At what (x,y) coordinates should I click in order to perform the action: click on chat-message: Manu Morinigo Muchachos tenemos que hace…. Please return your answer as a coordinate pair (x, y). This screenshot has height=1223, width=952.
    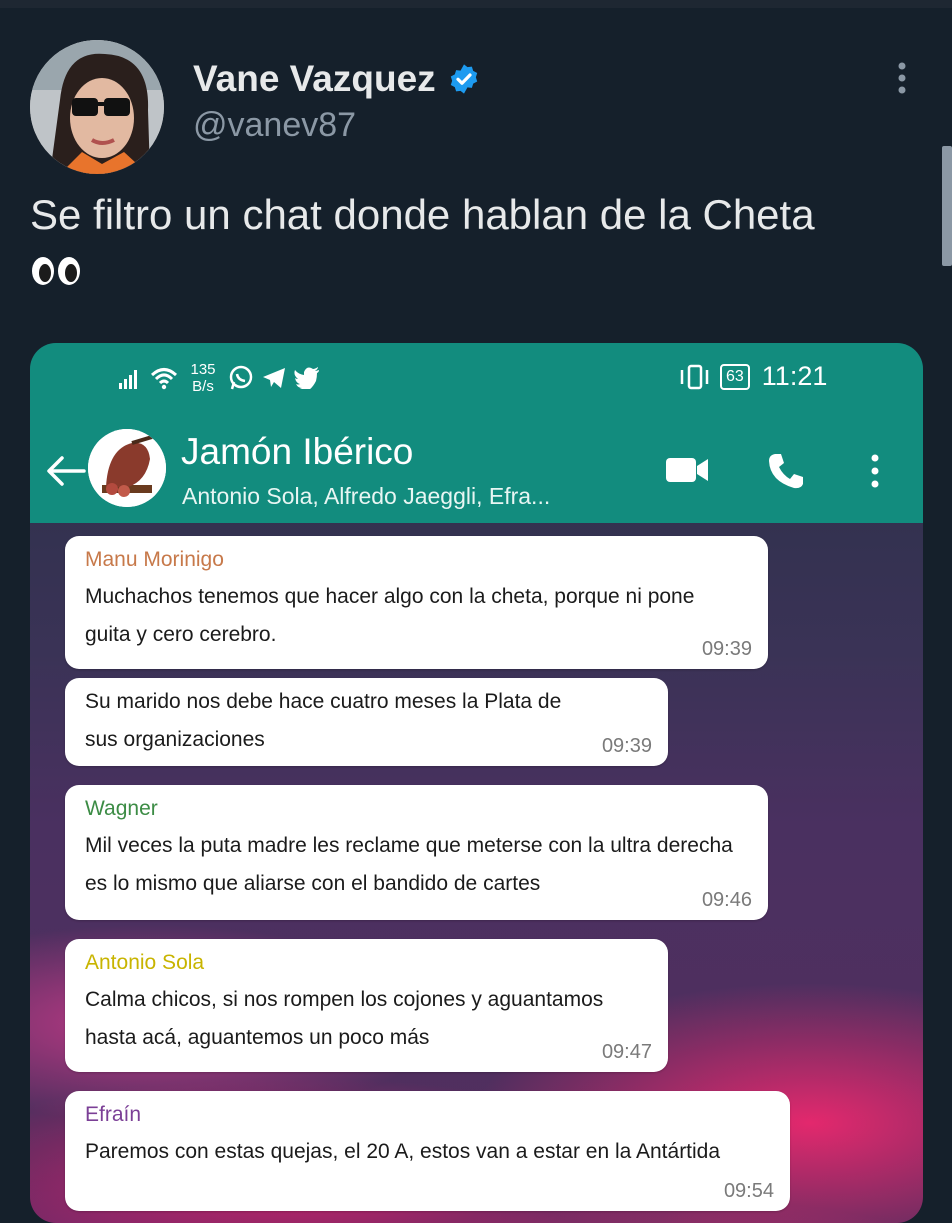
    Looking at the image, I should click on (416, 602).